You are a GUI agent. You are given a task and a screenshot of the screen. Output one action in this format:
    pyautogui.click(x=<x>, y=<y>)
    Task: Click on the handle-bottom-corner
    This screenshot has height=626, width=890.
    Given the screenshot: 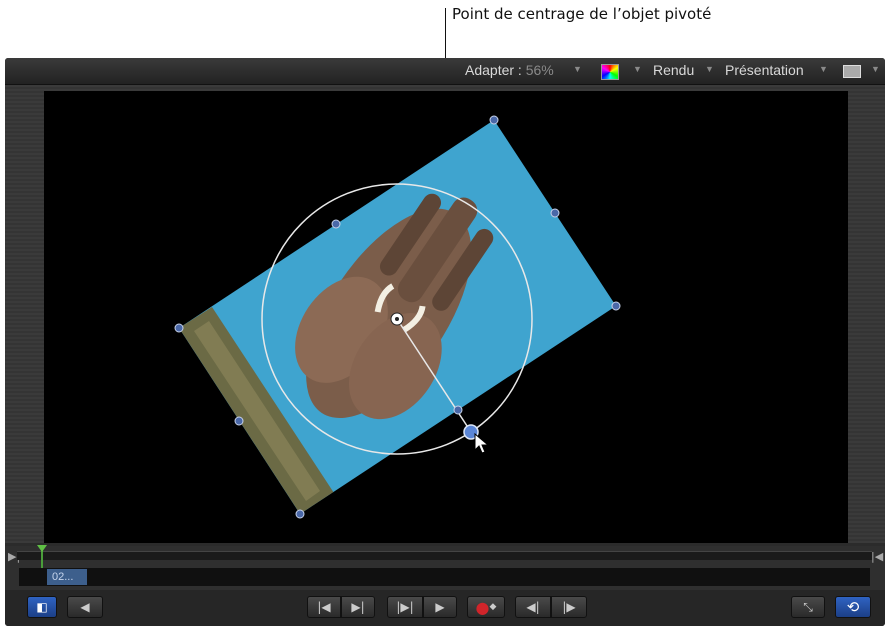 What is the action you would take?
    pyautogui.click(x=300, y=514)
    